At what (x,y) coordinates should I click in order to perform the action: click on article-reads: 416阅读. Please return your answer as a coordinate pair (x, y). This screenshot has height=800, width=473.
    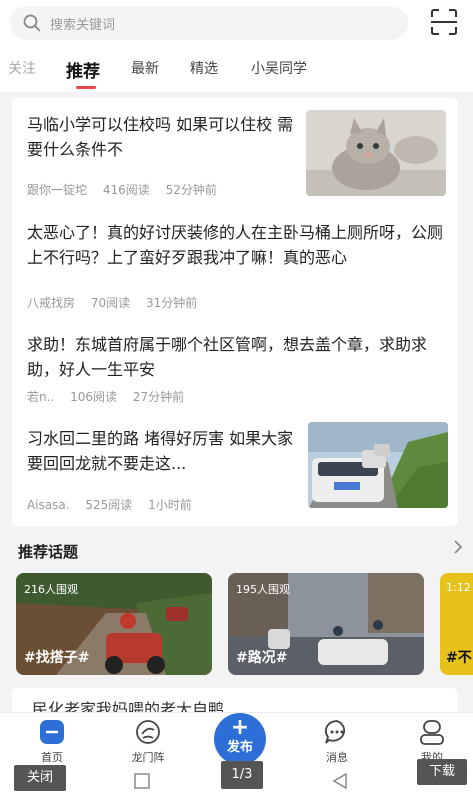
    Looking at the image, I should click on (126, 190).